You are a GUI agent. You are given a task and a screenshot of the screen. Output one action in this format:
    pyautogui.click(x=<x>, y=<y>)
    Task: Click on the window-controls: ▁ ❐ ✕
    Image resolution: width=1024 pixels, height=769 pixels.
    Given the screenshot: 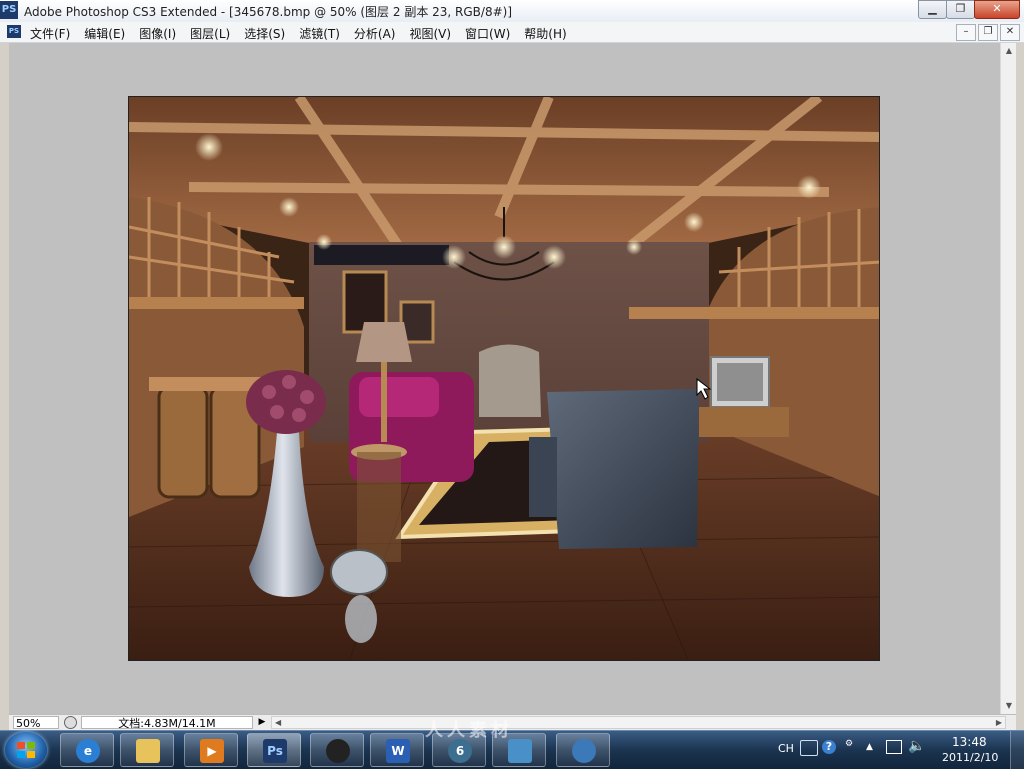 What is the action you would take?
    pyautogui.click(x=969, y=9)
    